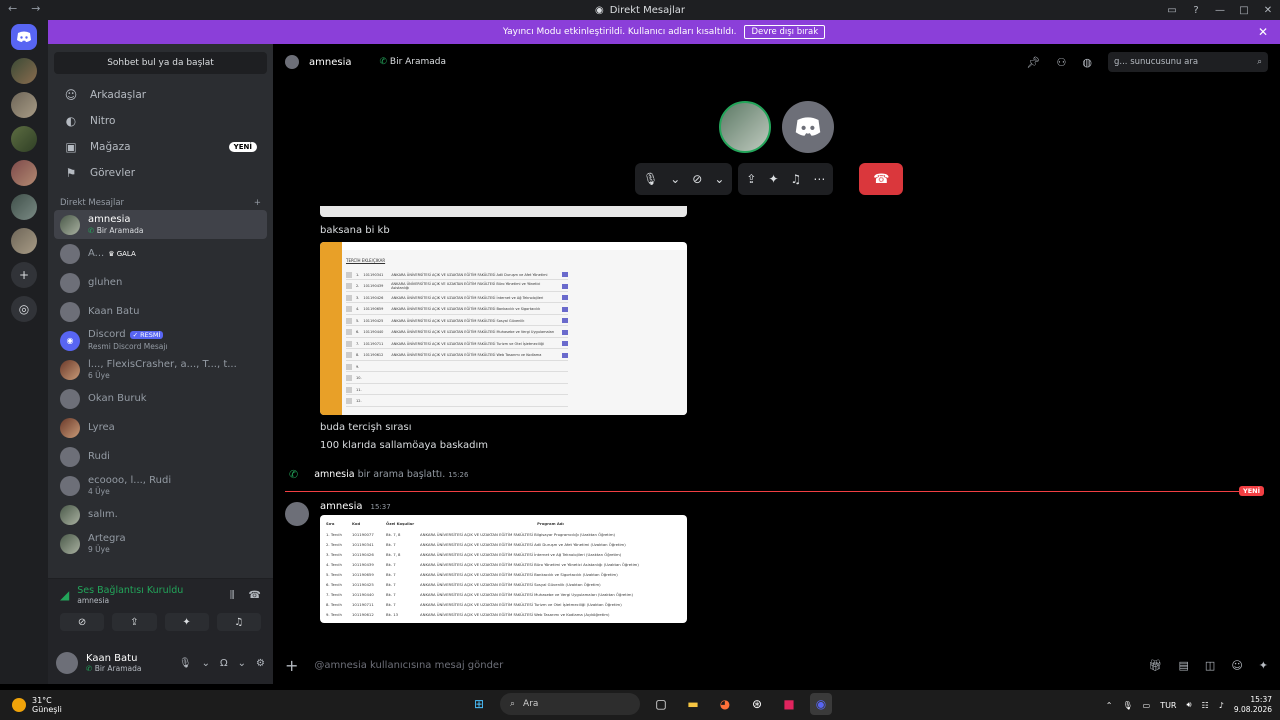 The image size is (1280, 720). What do you see at coordinates (785, 32) in the screenshot?
I see `disable-streamer-mode-button: Devre dışı bırak` at bounding box center [785, 32].